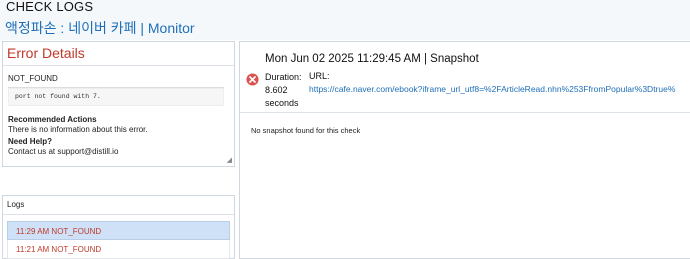  Describe the element at coordinates (282, 103) in the screenshot. I see `duration-unit: seconds` at that location.